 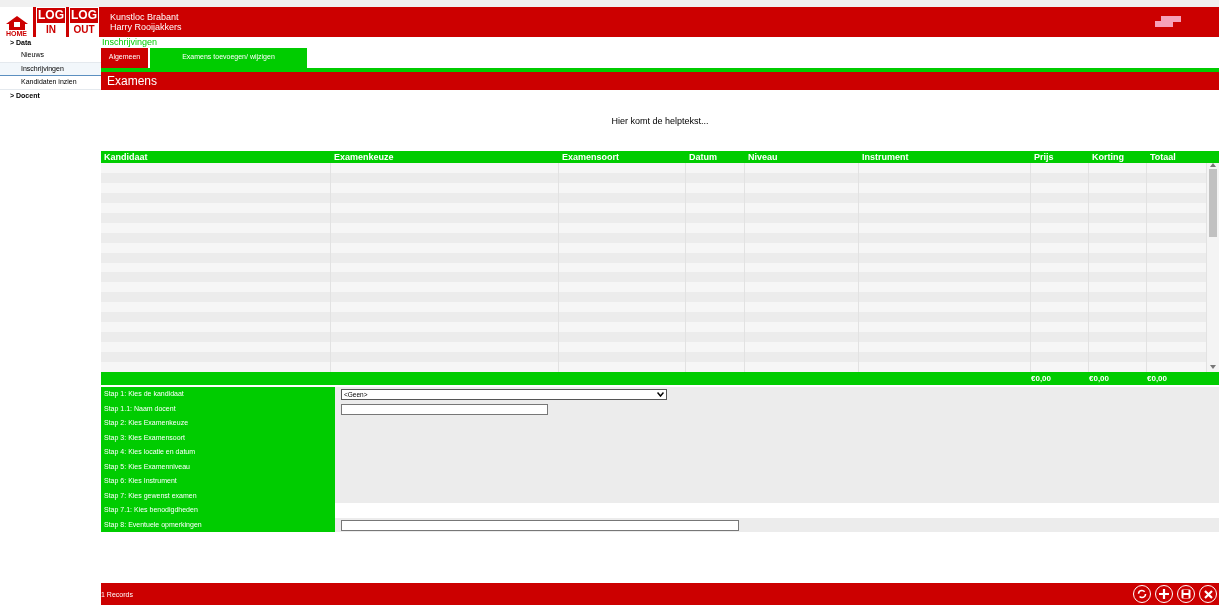 I want to click on column-header: Instrument, so click(x=885, y=157).